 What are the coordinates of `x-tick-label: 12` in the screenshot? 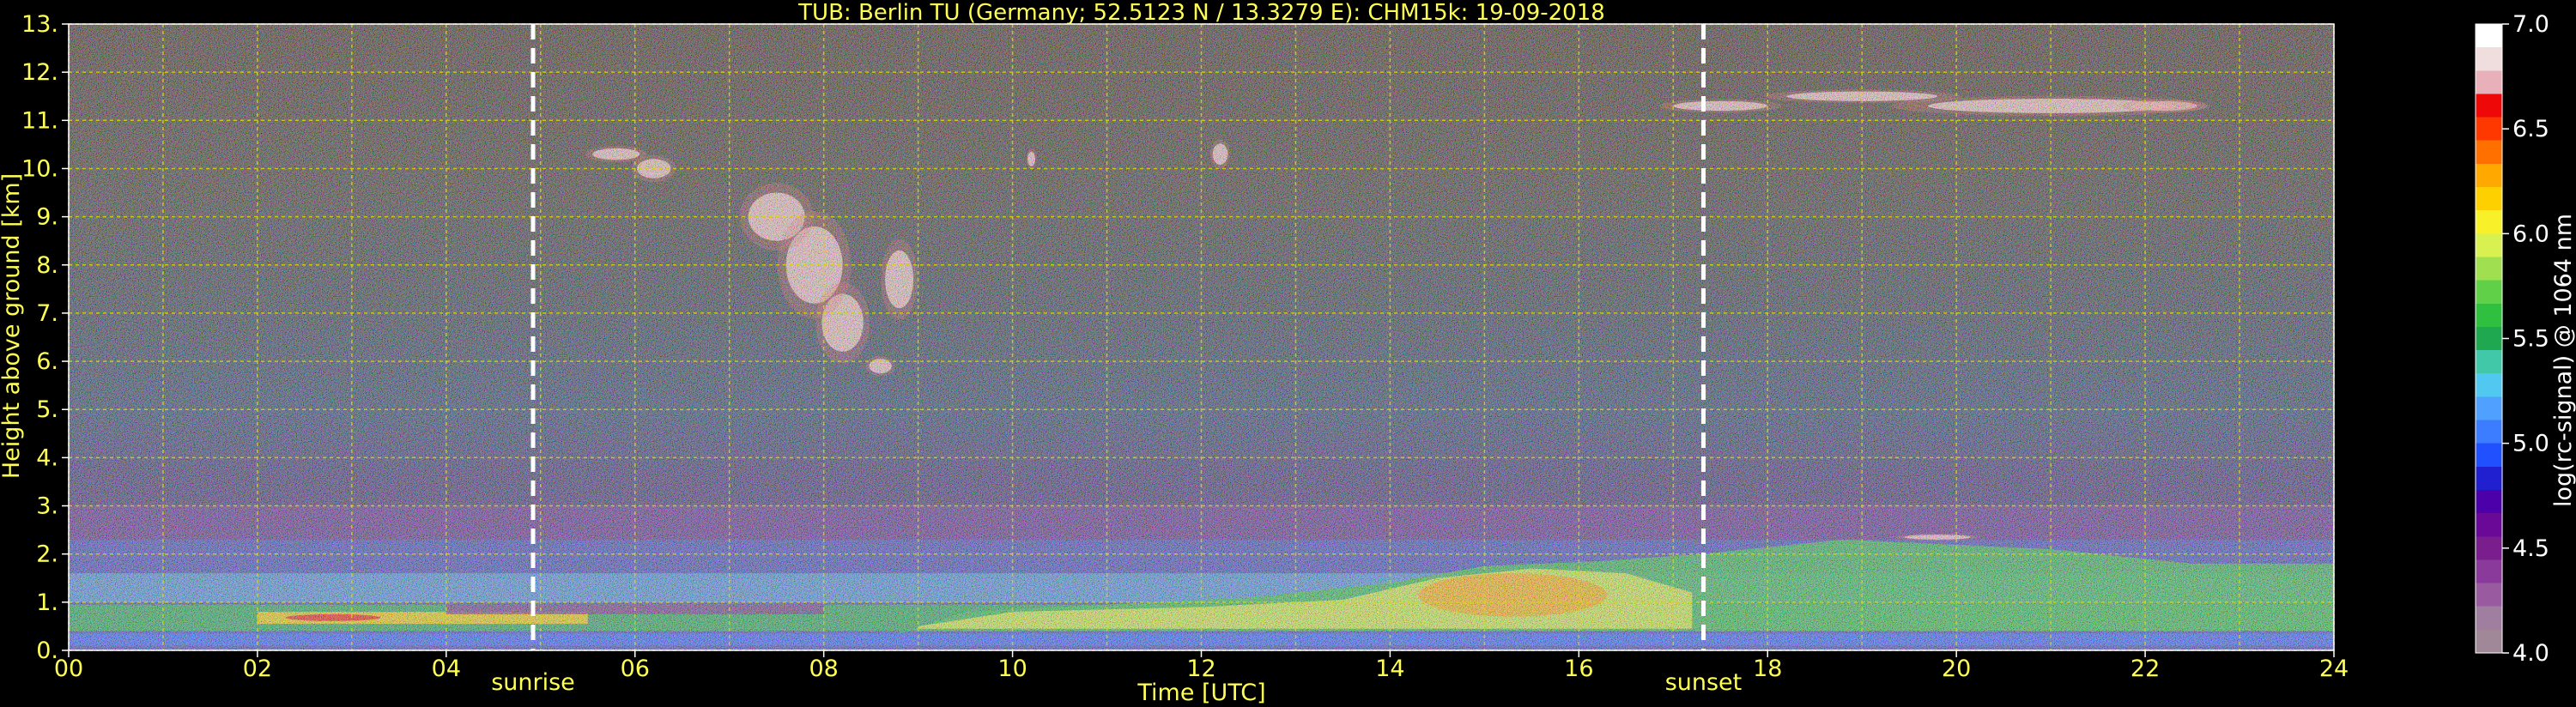 It's located at (1200, 669).